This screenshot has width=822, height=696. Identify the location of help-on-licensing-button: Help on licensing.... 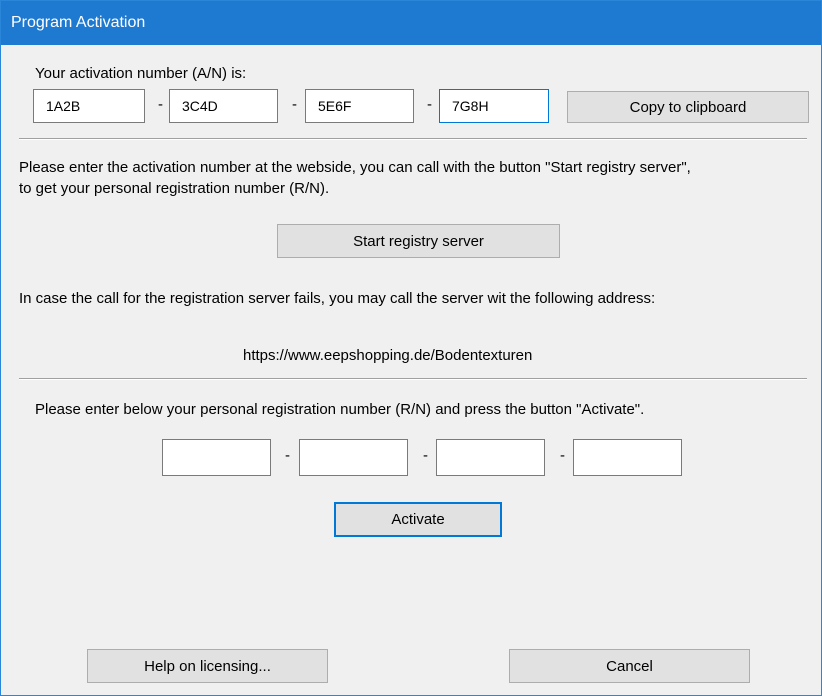
(207, 666).